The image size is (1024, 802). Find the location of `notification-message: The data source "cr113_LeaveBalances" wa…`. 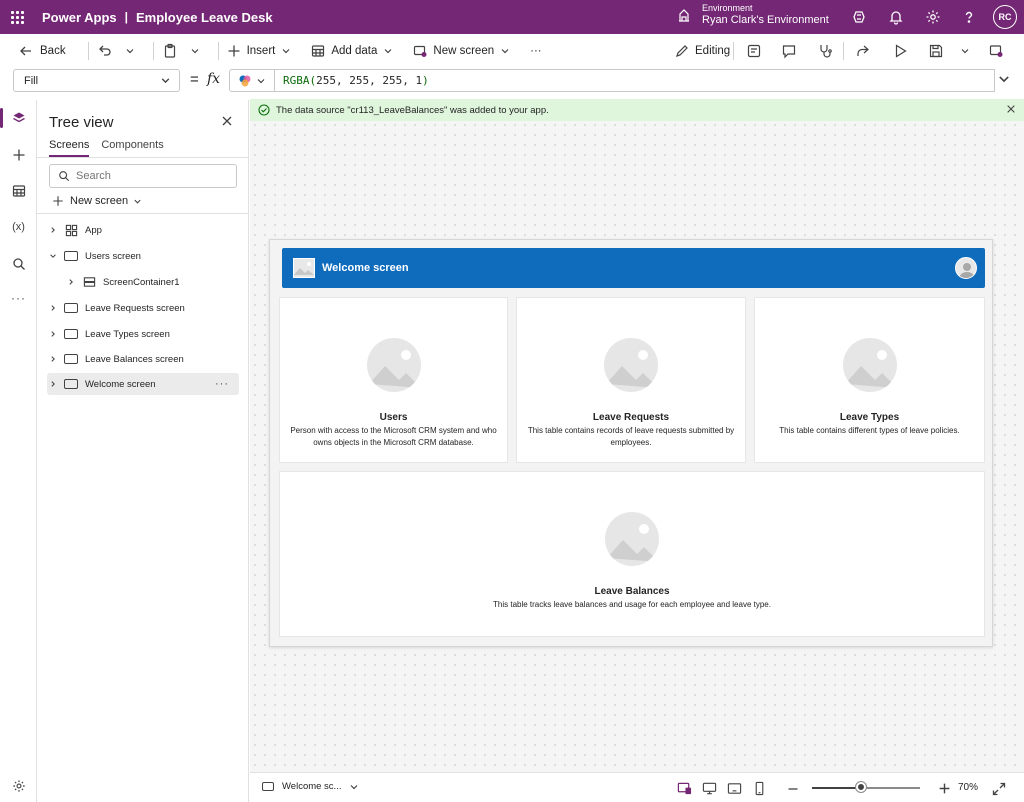

notification-message: The data source "cr113_LeaveBalances" wa… is located at coordinates (412, 110).